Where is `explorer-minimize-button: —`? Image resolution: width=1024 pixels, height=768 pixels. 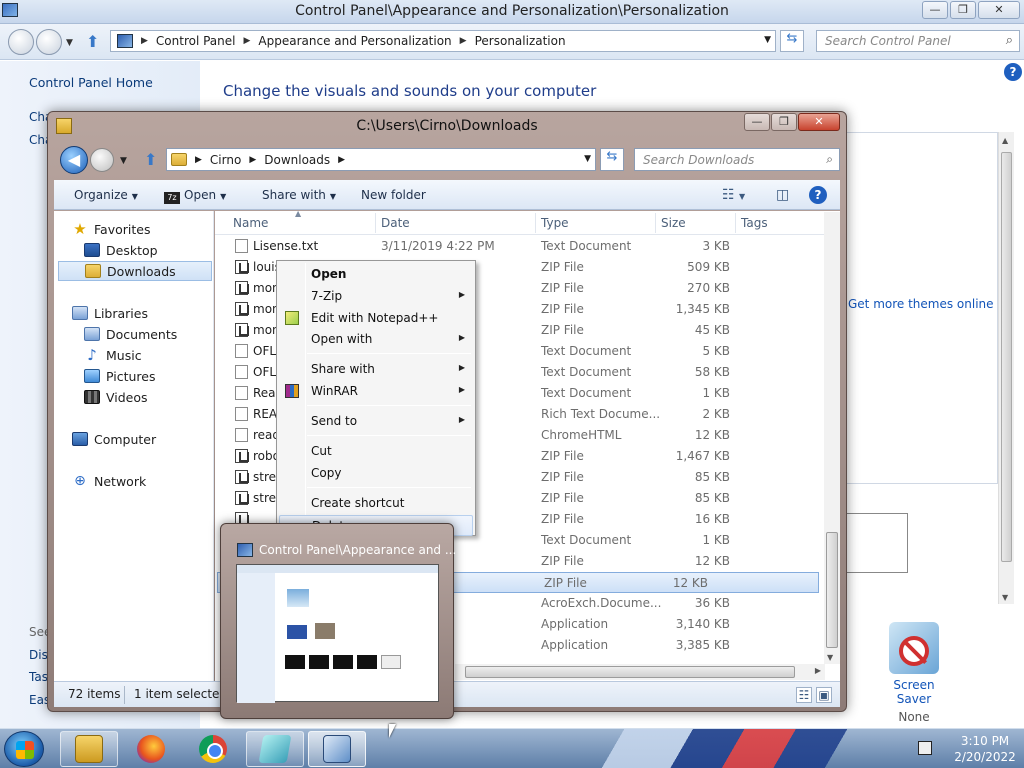 explorer-minimize-button: — is located at coordinates (757, 122).